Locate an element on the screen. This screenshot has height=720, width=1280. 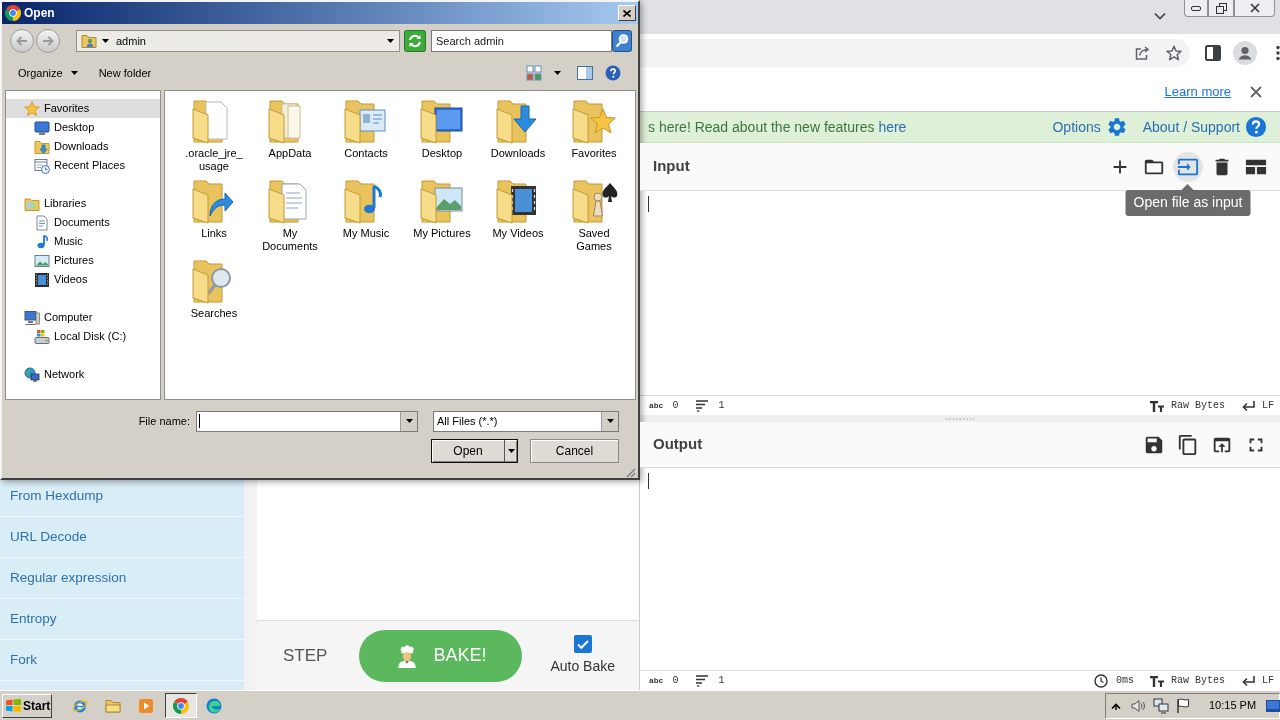
dialog-button: Cancel is located at coordinates (574, 451).